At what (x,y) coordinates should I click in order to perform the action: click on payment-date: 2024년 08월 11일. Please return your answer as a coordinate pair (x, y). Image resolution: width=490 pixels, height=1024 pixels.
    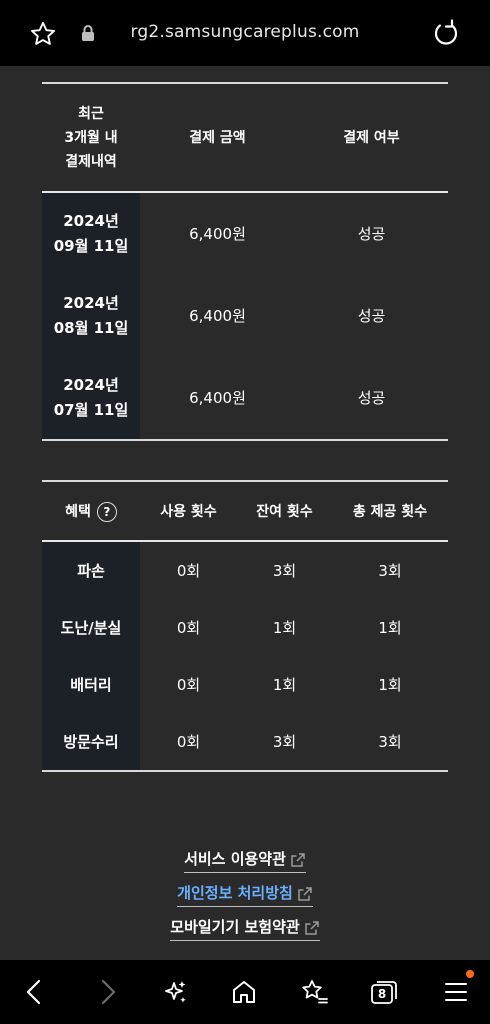
    Looking at the image, I should click on (91, 316).